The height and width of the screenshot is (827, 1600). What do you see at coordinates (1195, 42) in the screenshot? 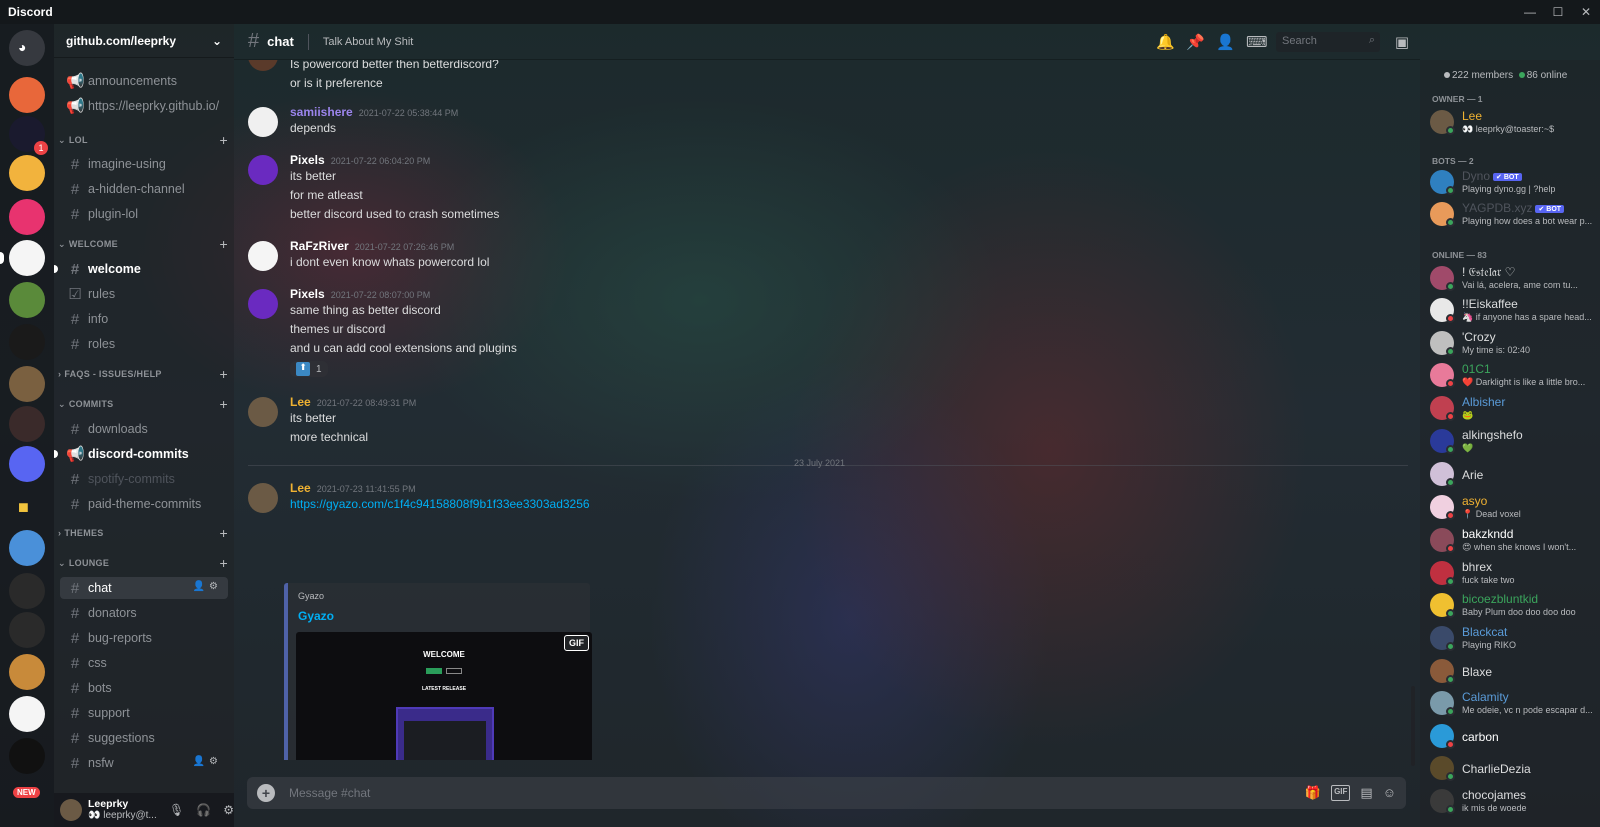
I see `pin-icon: 📌` at bounding box center [1195, 42].